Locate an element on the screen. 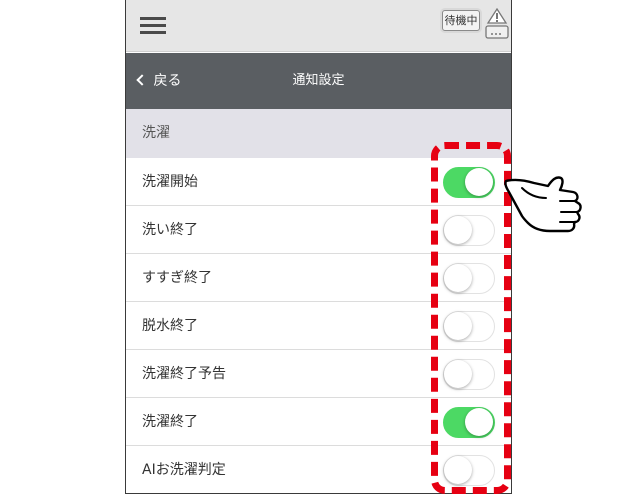 This screenshot has width=640, height=497. page-title: 通知設定 is located at coordinates (318, 80).